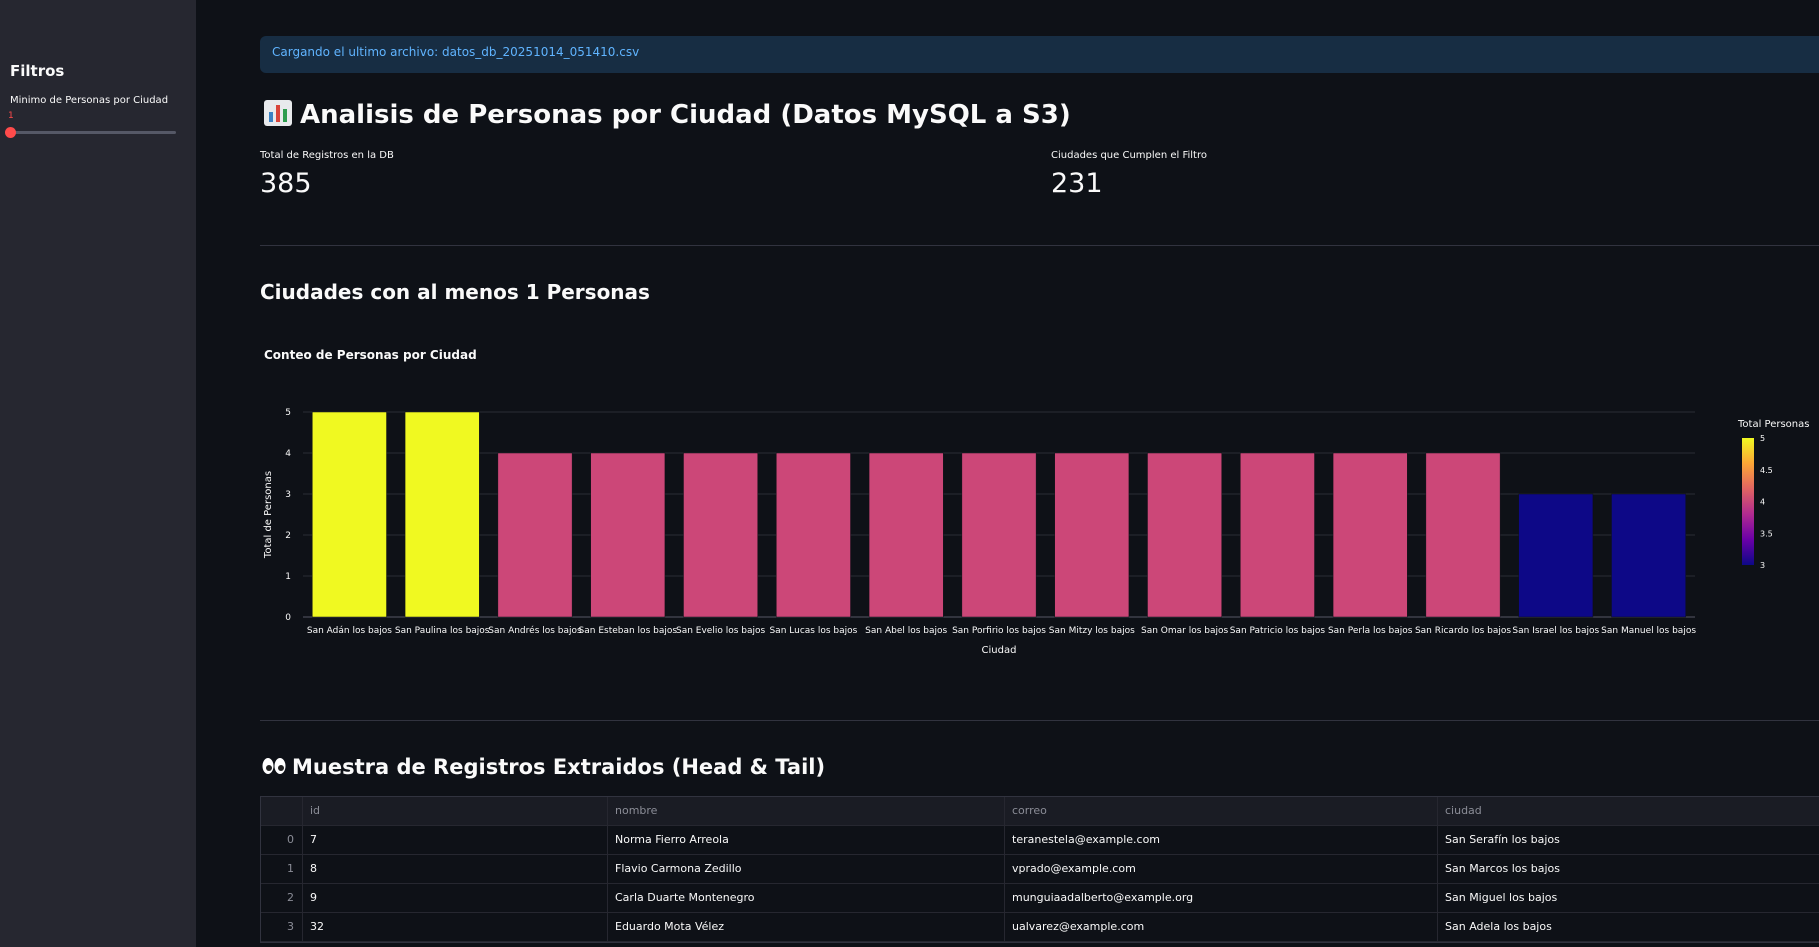 This screenshot has width=1819, height=947. What do you see at coordinates (535, 630) in the screenshot?
I see `x-tick-label: San Andrés los bajos` at bounding box center [535, 630].